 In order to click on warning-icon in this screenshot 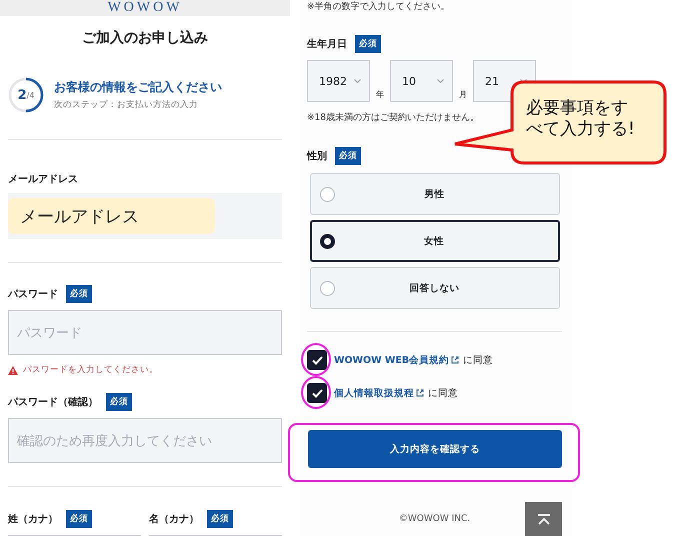, I will do `click(13, 370)`.